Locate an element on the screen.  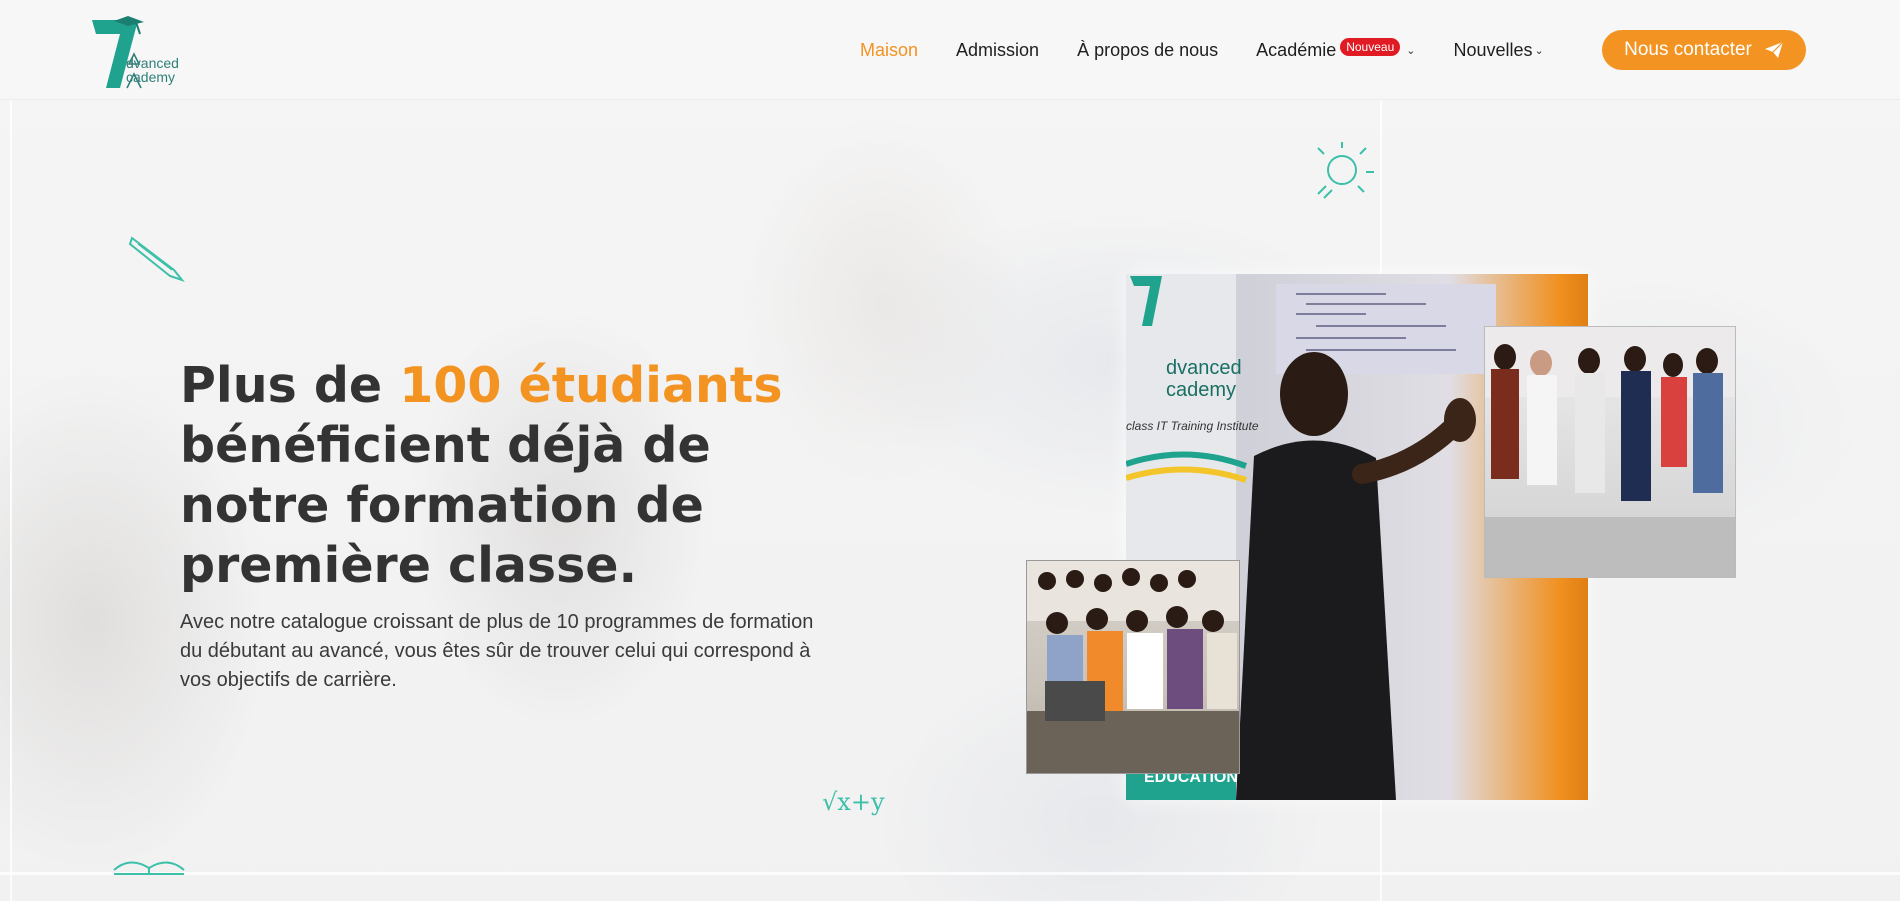
lightbulb-doodle-icon is located at coordinates (1345, 170).